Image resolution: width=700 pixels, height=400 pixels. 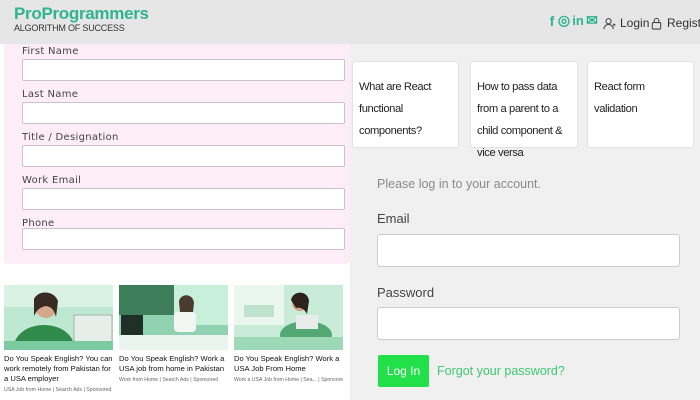 I want to click on social-links: f ◎ in ✉, so click(x=572, y=20).